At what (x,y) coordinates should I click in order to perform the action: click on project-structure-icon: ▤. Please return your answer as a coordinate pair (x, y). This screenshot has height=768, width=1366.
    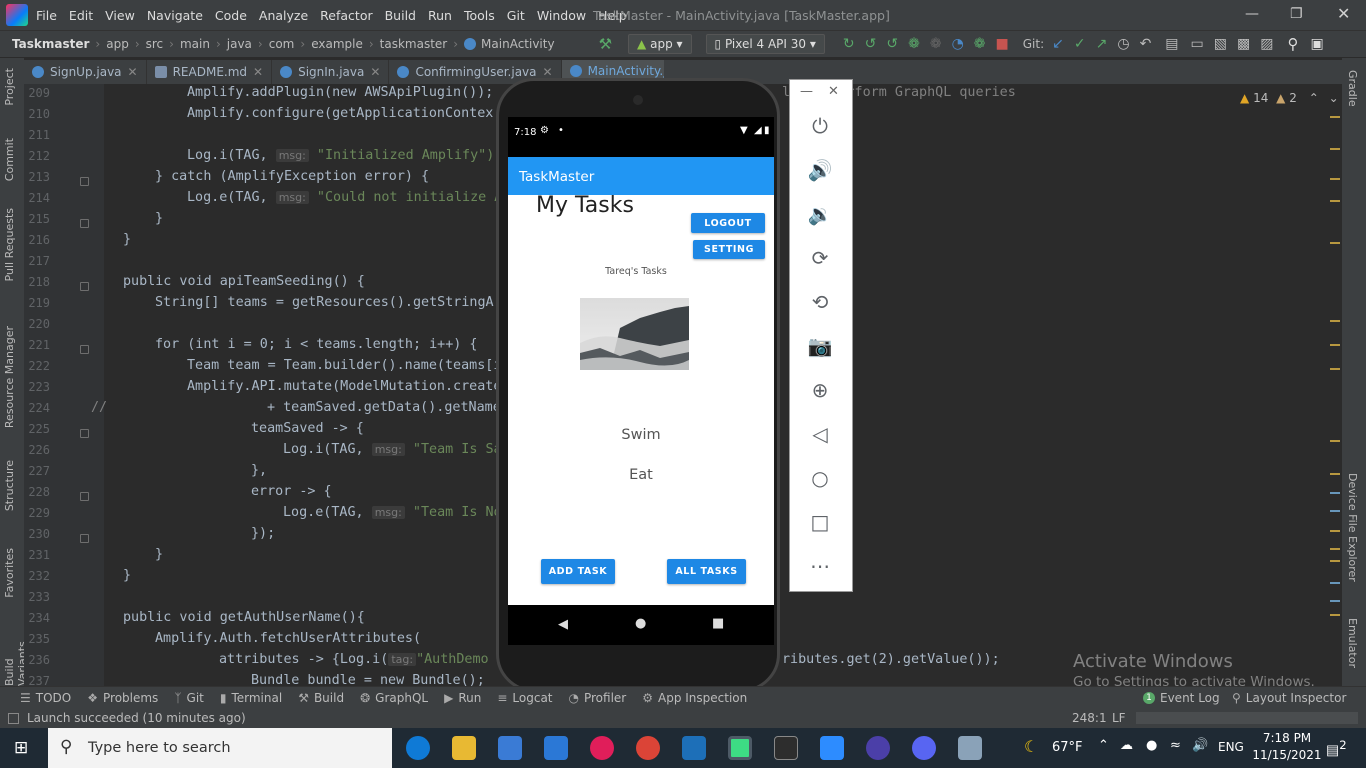
    Looking at the image, I should click on (1171, 44).